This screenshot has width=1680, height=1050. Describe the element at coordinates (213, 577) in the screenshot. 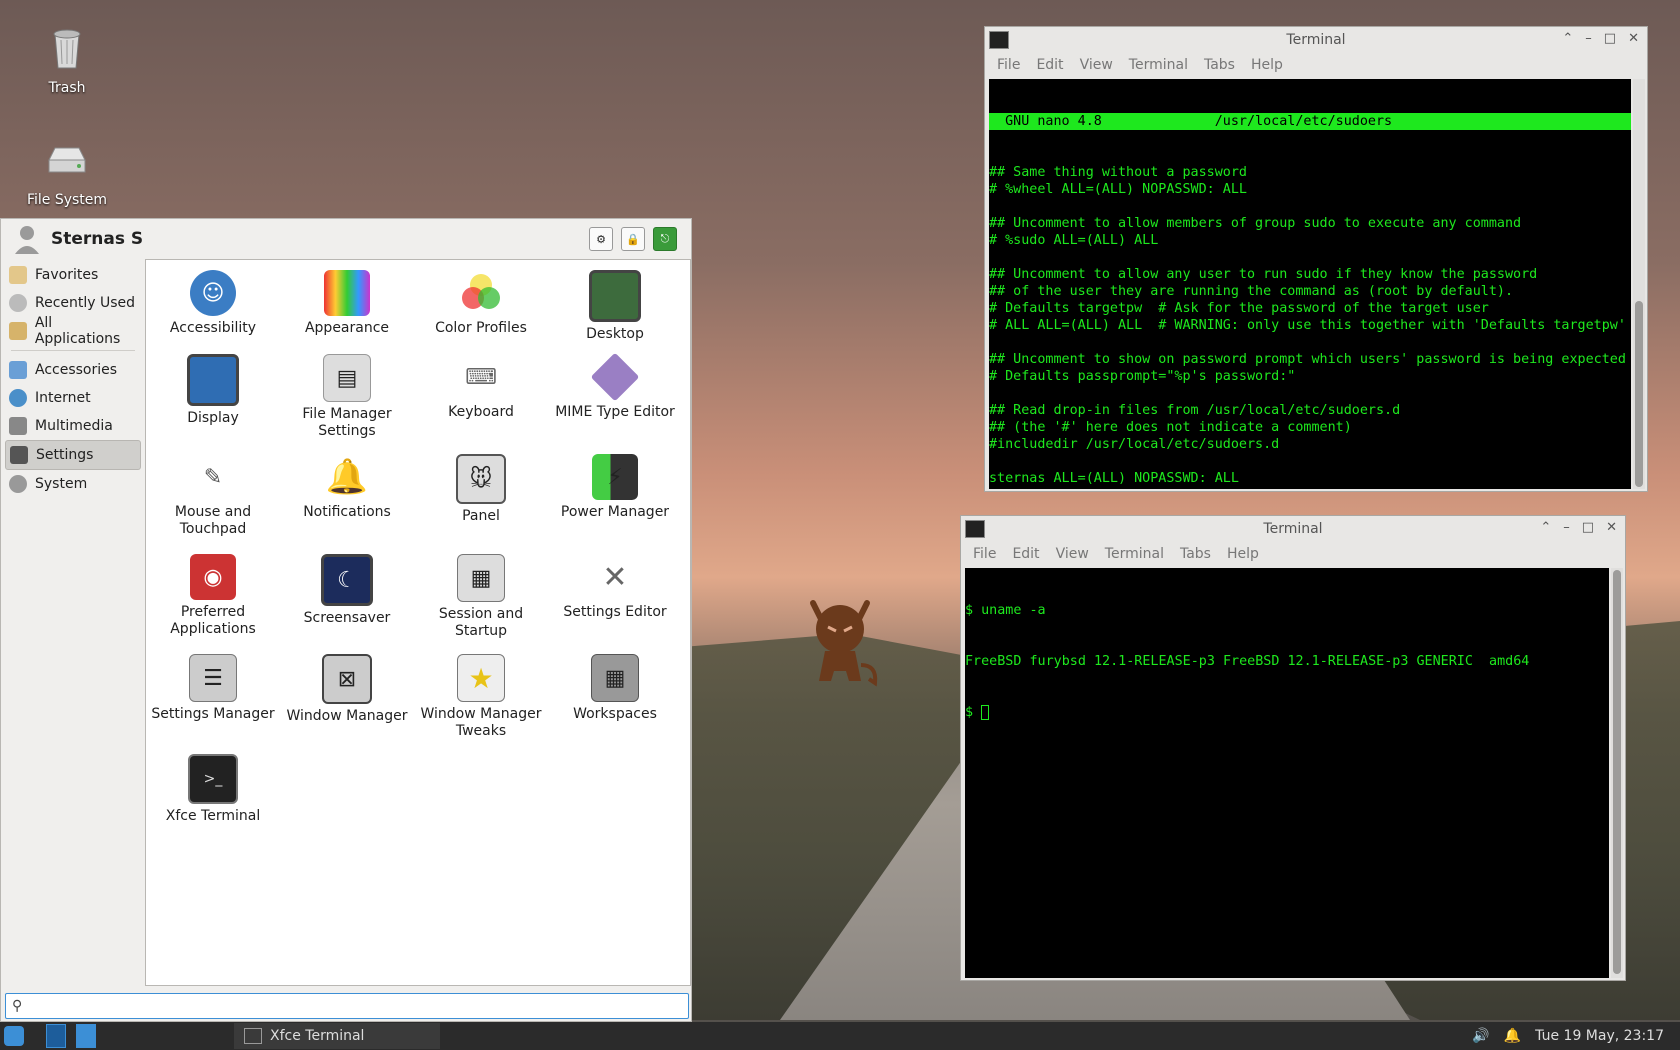

I see `preferred-apps-icon: ◉` at that location.